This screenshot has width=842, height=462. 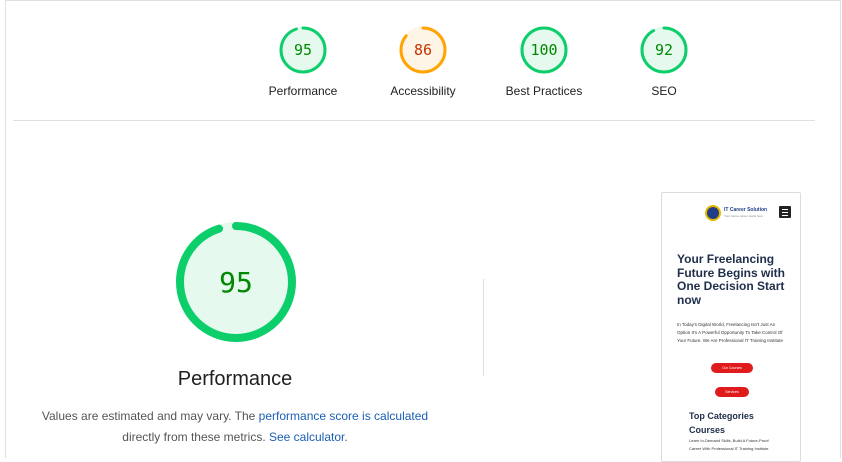 I want to click on desc-text-3: ., so click(x=346, y=437).